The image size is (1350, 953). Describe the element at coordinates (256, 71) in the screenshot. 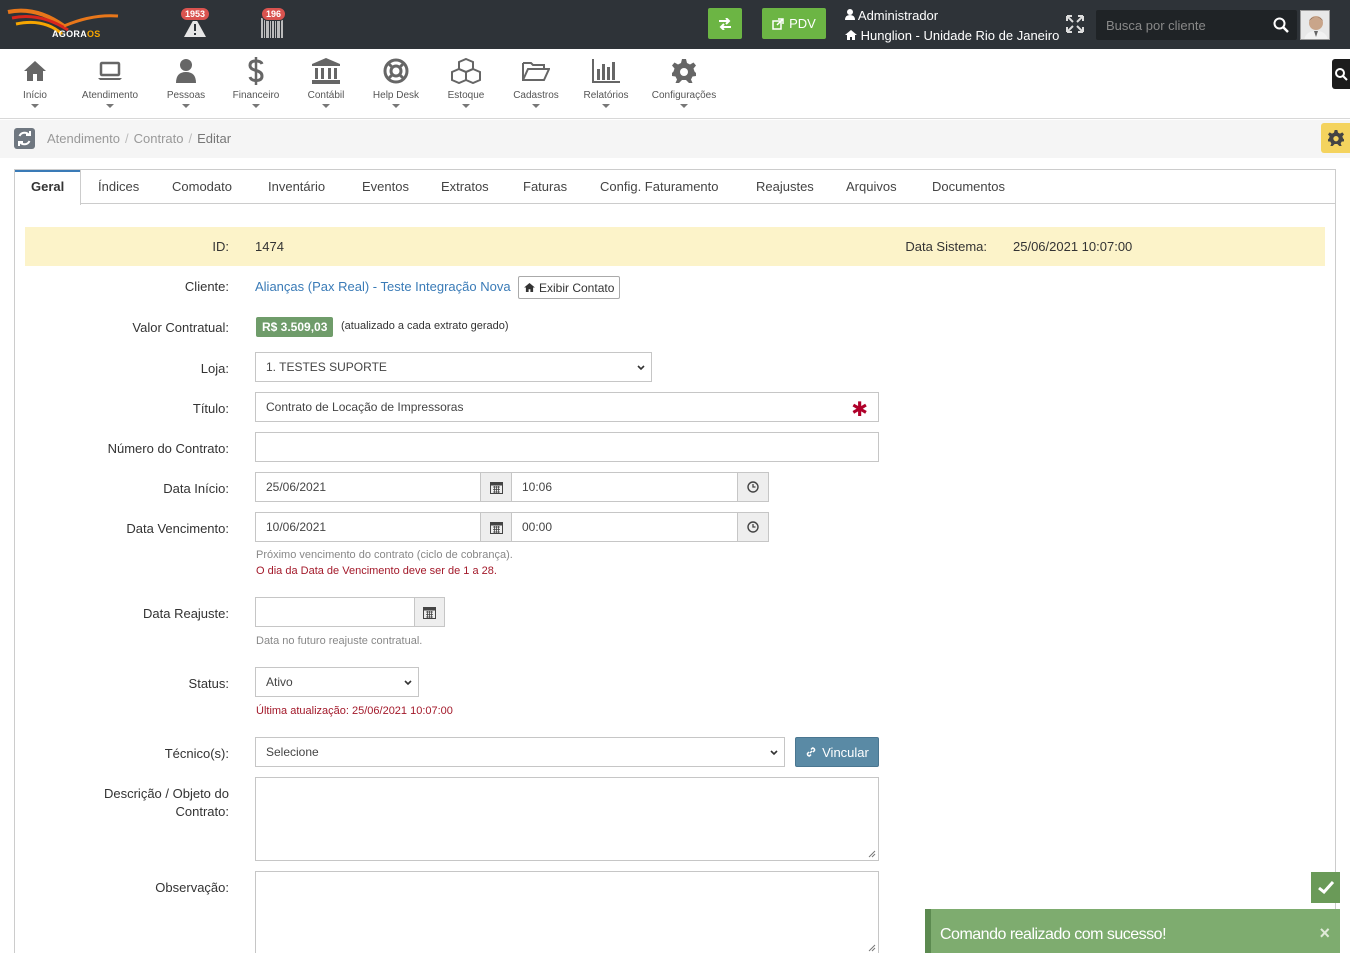

I see `dollar-icon` at that location.